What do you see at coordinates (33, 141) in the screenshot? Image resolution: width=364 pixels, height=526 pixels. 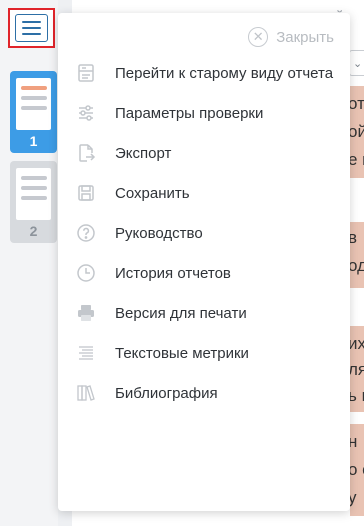 I see `page-number: 1` at bounding box center [33, 141].